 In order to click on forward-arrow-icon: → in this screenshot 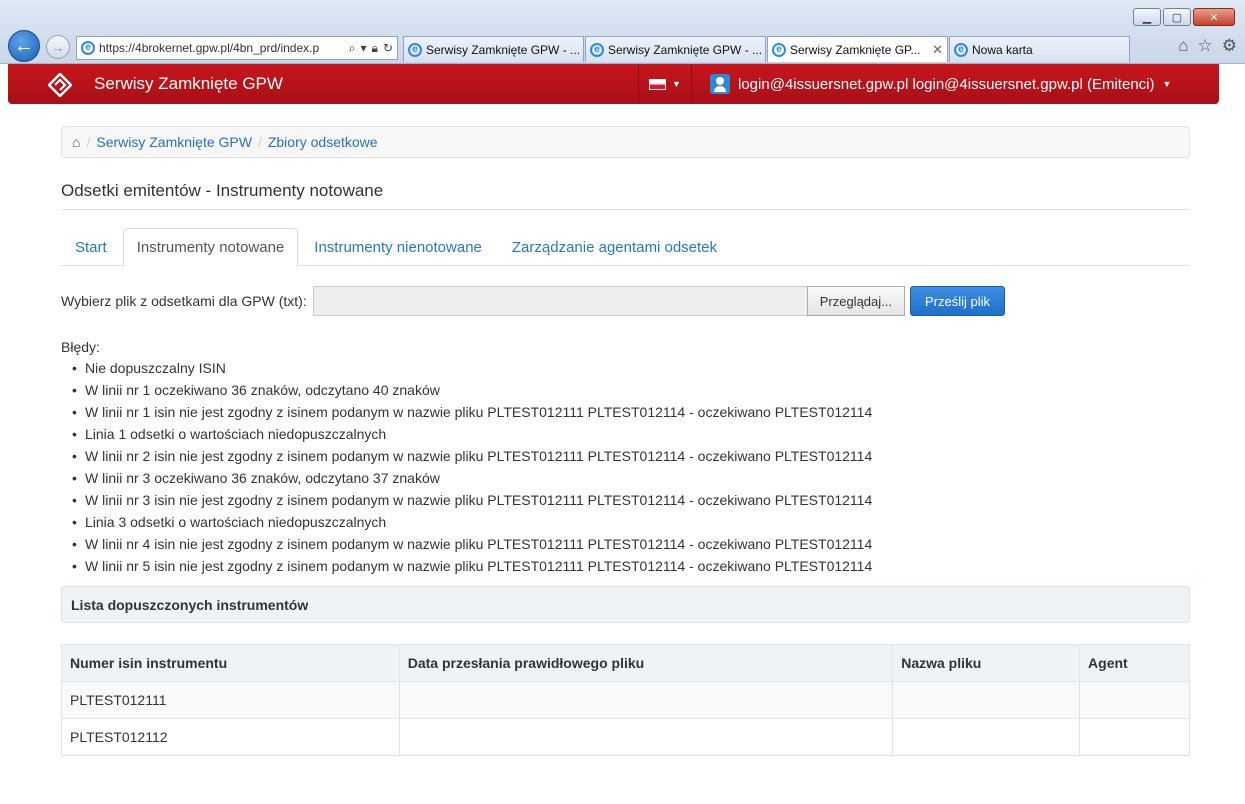, I will do `click(58, 47)`.